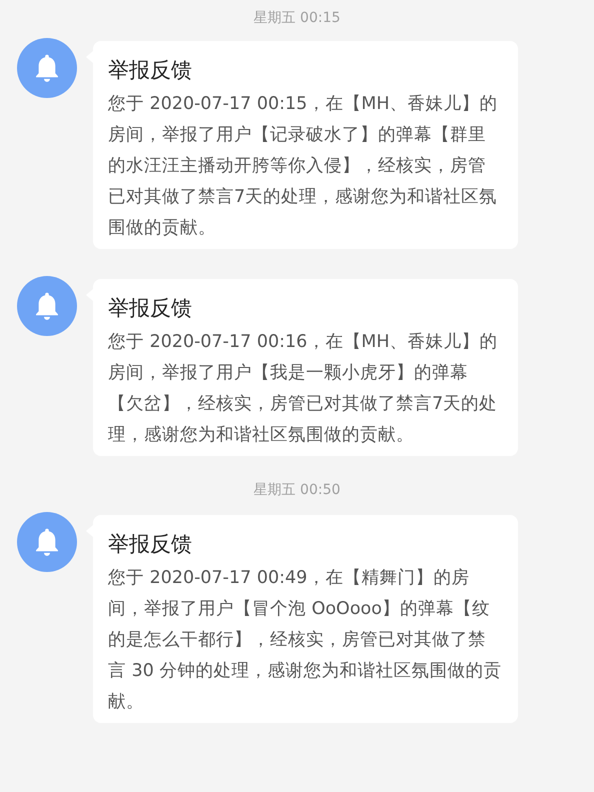 The width and height of the screenshot is (594, 792). I want to click on message-time: 星期五 00:15, so click(297, 18).